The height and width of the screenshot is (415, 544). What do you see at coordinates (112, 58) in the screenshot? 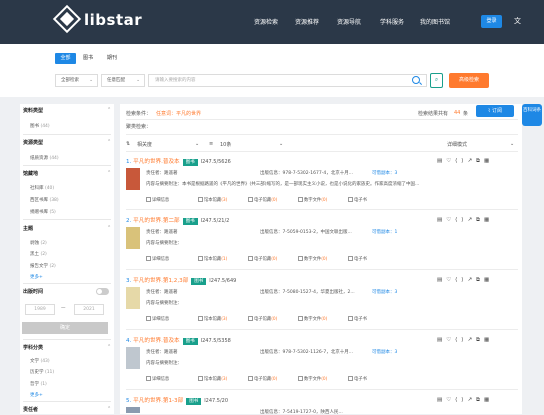
I see `tab-journals: 期刊` at bounding box center [112, 58].